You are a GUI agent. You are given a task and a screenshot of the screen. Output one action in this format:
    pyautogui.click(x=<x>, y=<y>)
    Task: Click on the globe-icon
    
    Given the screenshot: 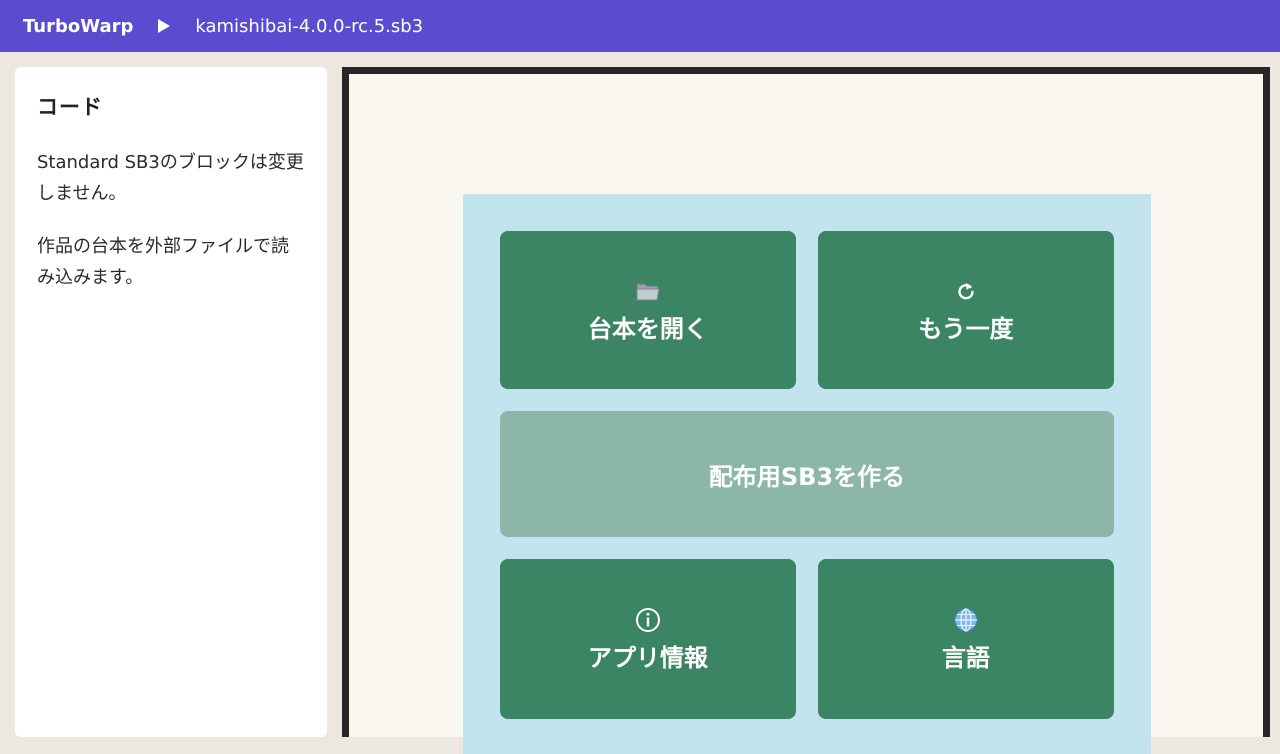 What is the action you would take?
    pyautogui.click(x=966, y=620)
    